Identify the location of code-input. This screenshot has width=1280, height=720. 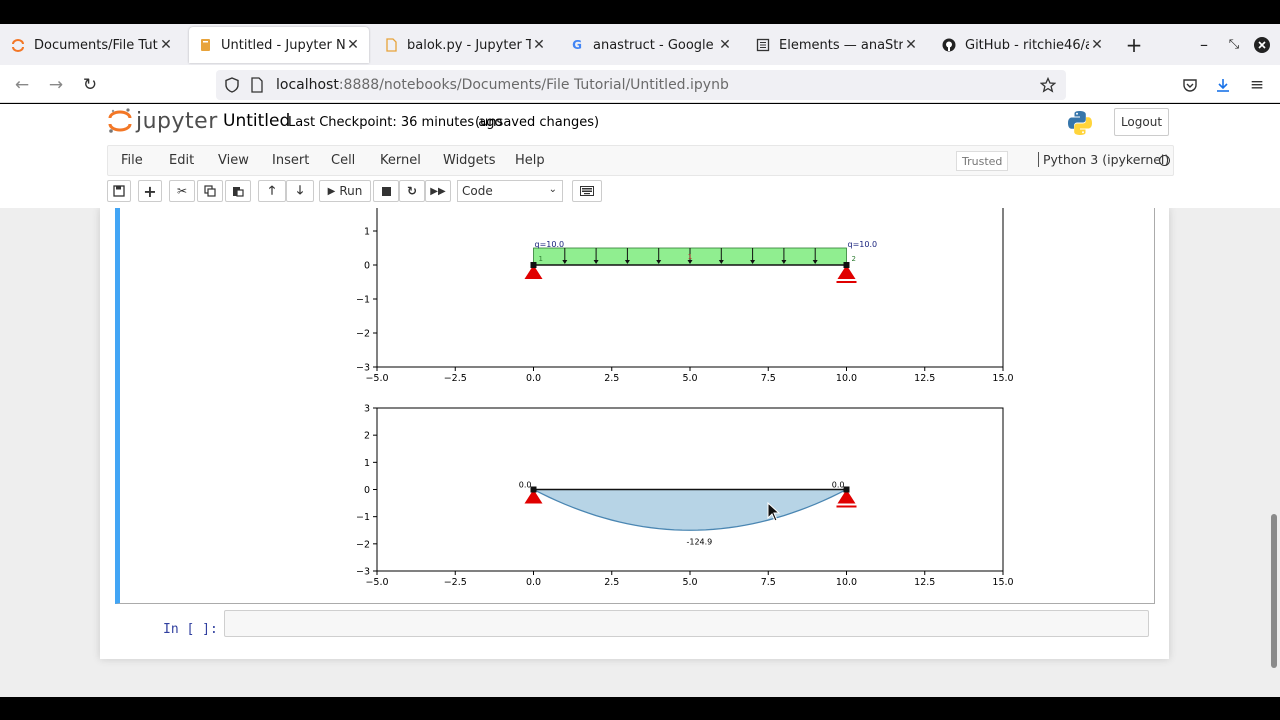
(686, 623).